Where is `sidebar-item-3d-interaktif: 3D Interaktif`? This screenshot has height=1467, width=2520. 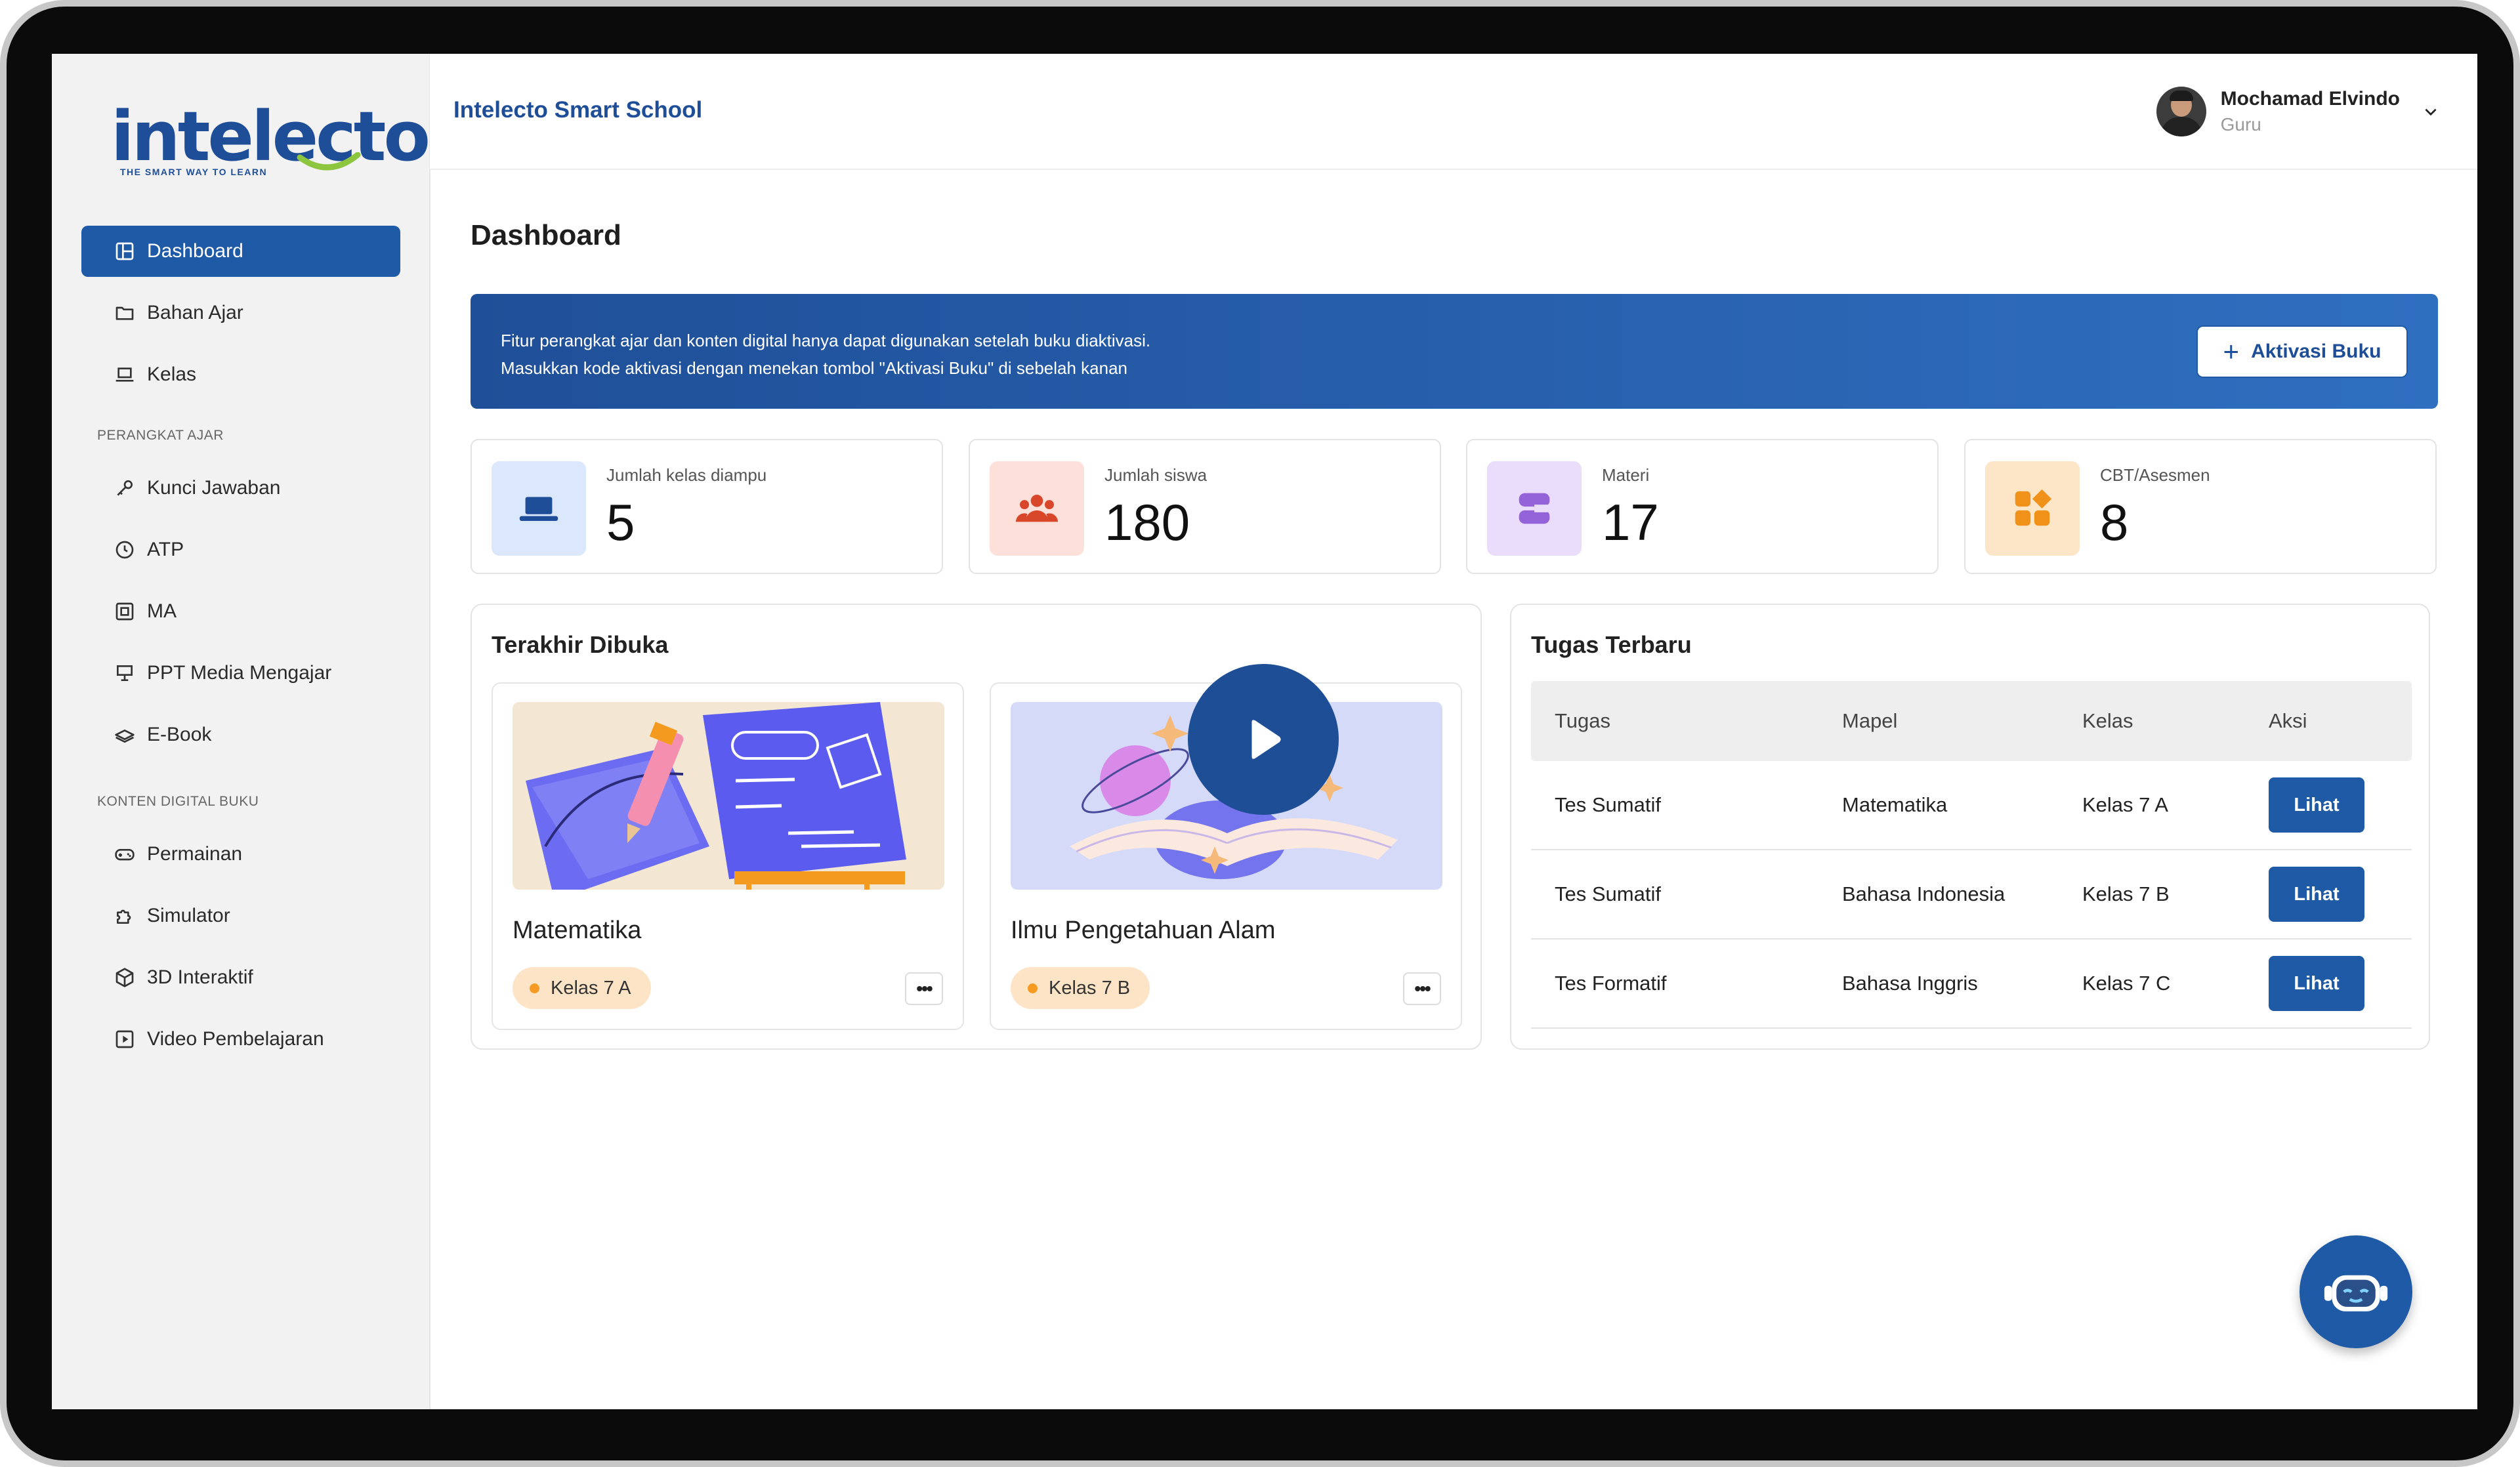
sidebar-item-3d-interaktif: 3D Interaktif is located at coordinates (240, 977).